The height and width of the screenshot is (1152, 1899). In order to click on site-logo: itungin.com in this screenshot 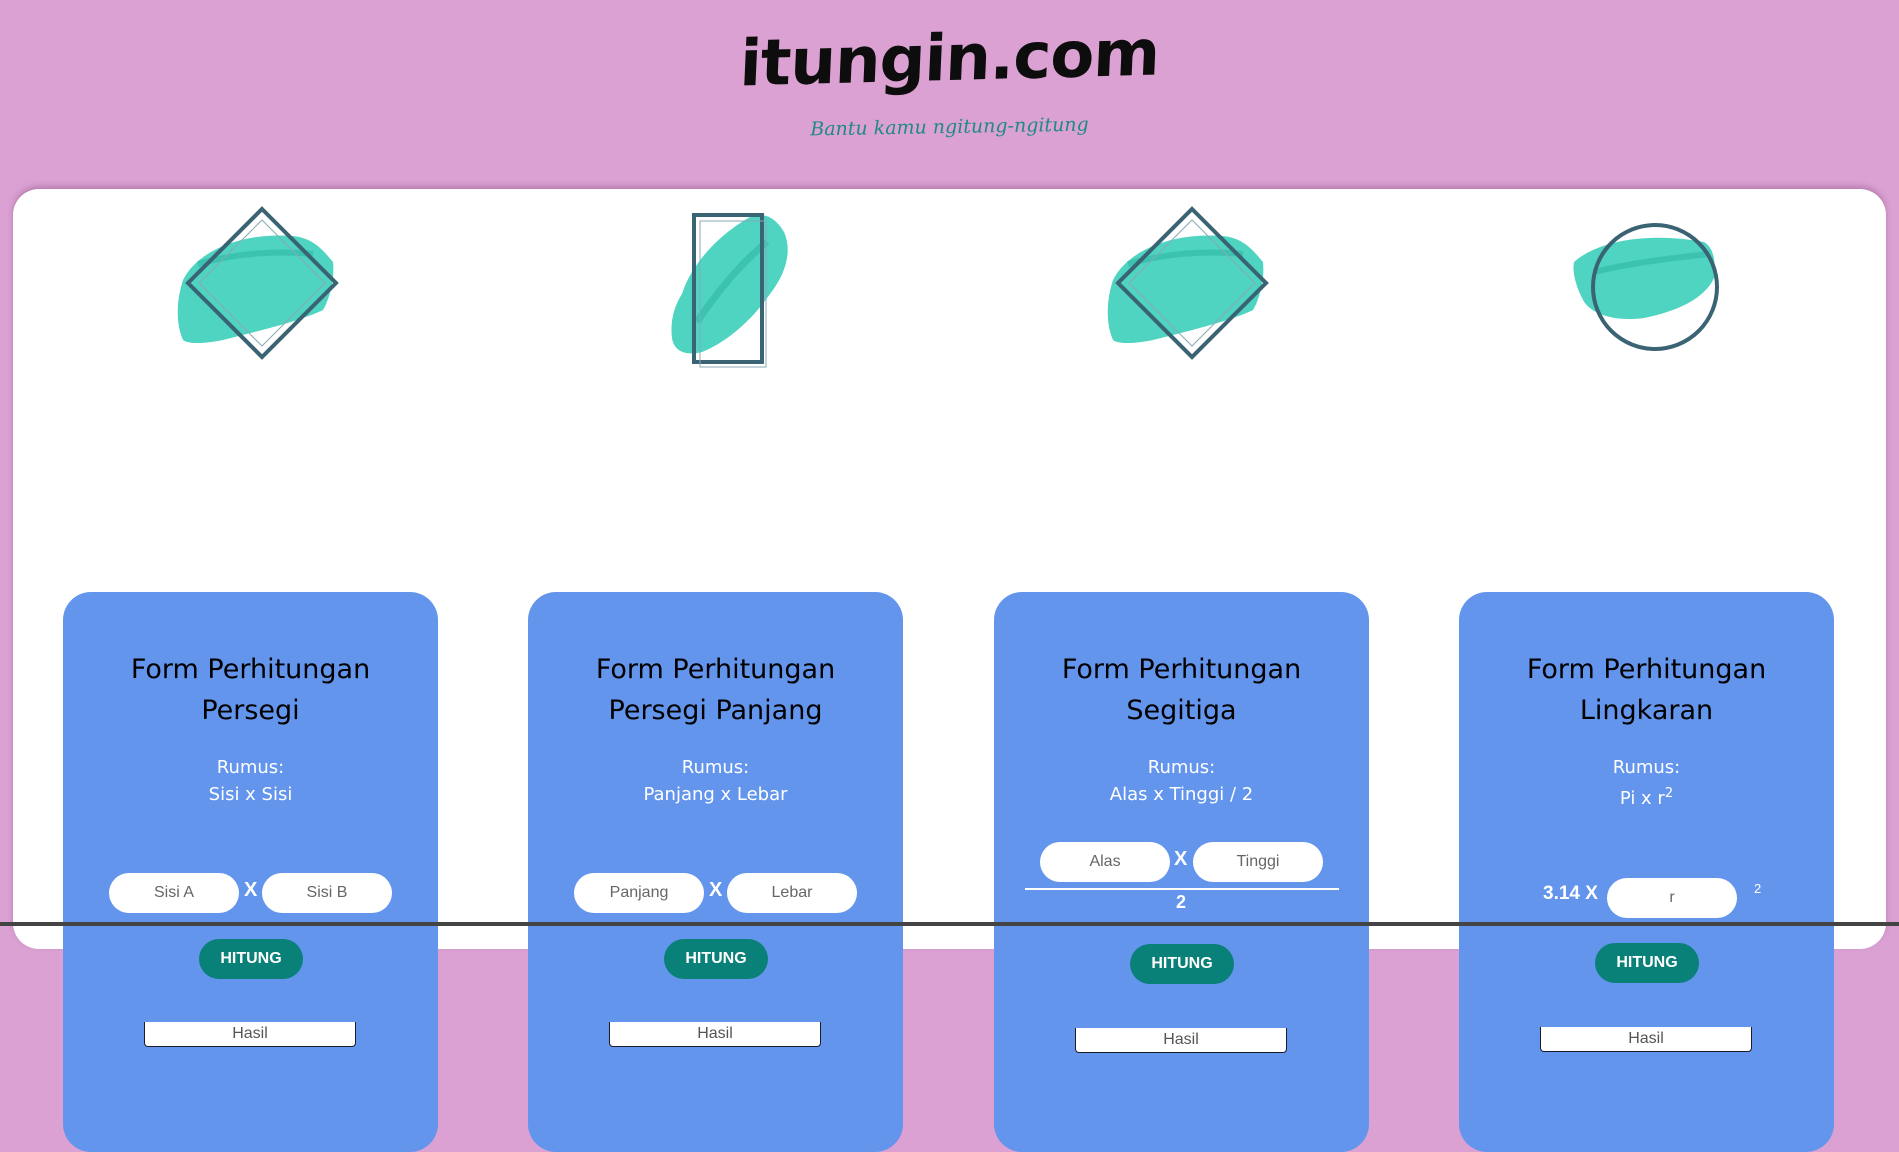, I will do `click(949, 60)`.